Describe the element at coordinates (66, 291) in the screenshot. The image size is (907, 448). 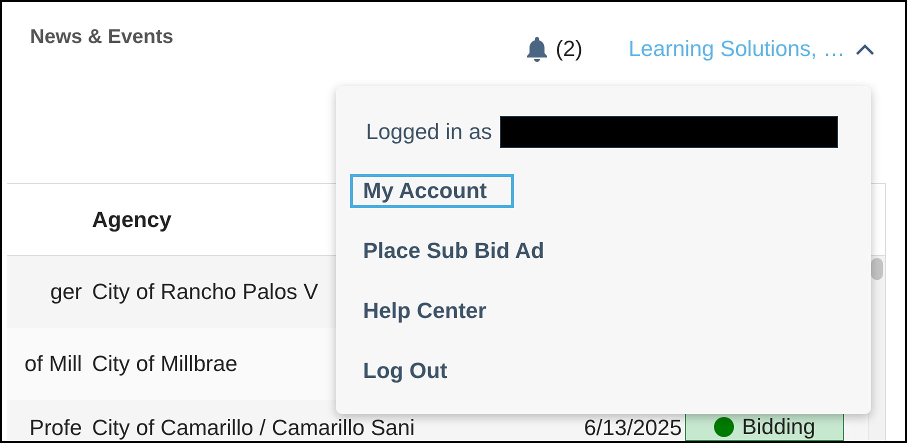
I see `table-cell: ger` at that location.